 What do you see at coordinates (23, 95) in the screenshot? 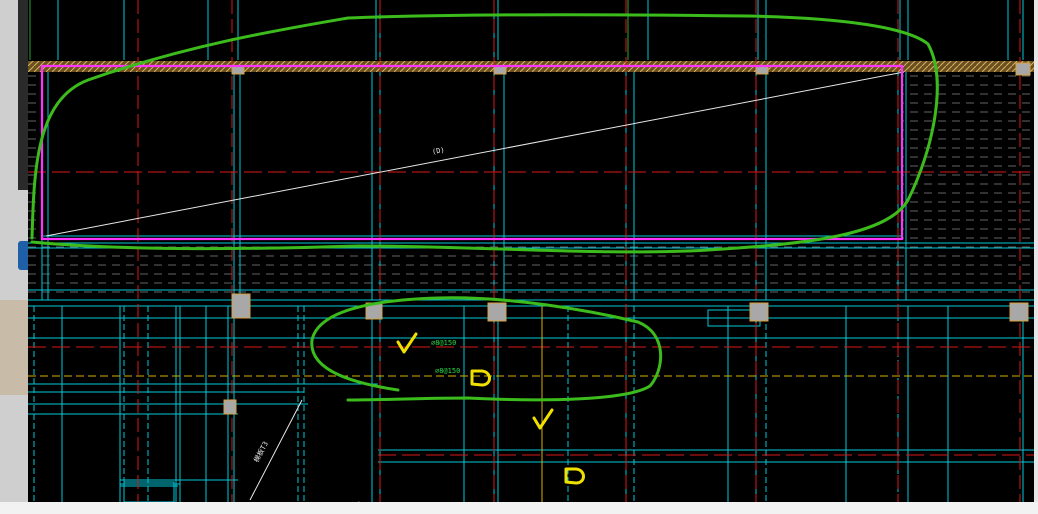
I see `left-toolbar-dark` at bounding box center [23, 95].